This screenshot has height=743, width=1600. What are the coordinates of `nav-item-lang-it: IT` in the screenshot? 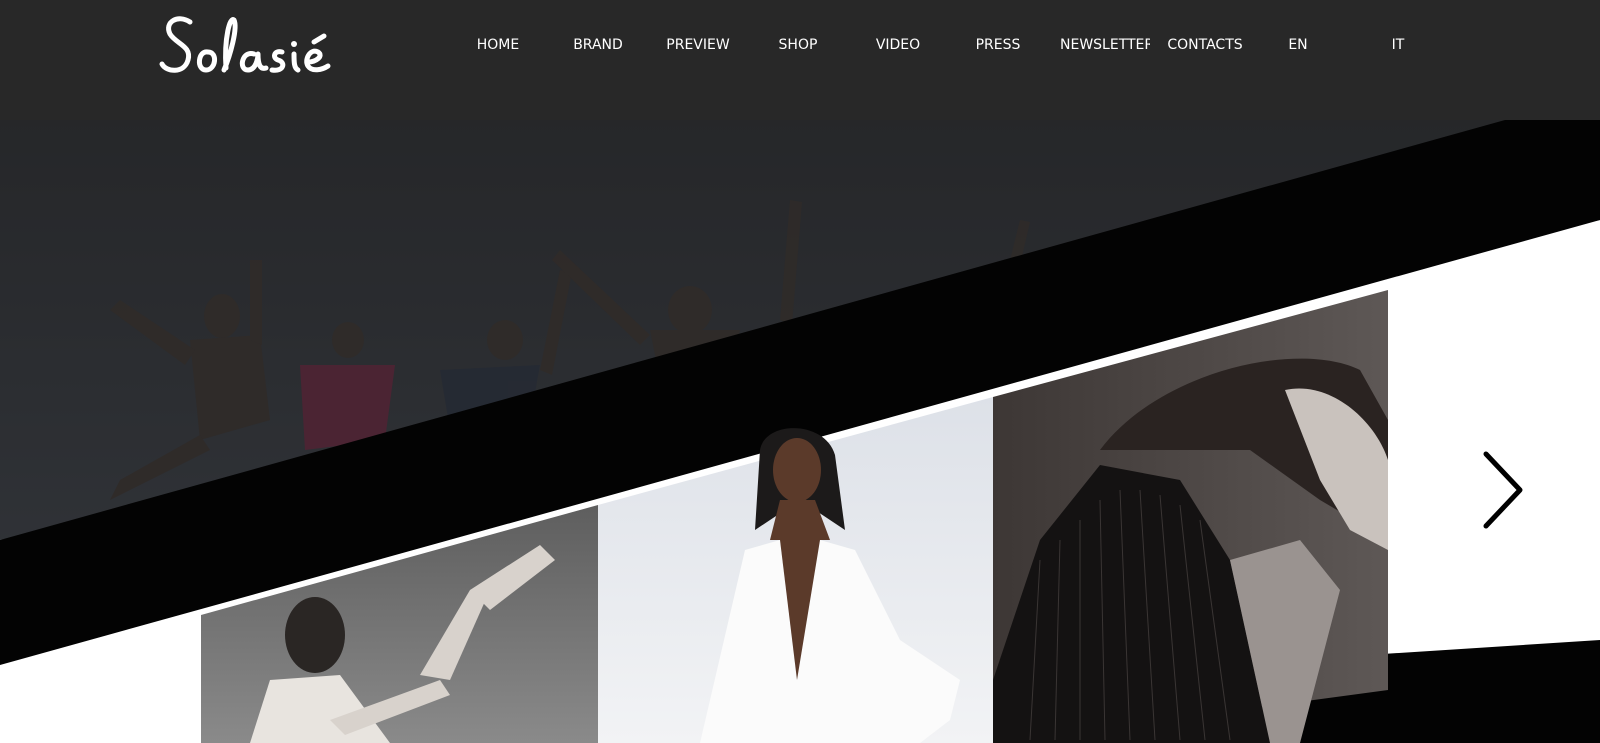 It's located at (1398, 45).